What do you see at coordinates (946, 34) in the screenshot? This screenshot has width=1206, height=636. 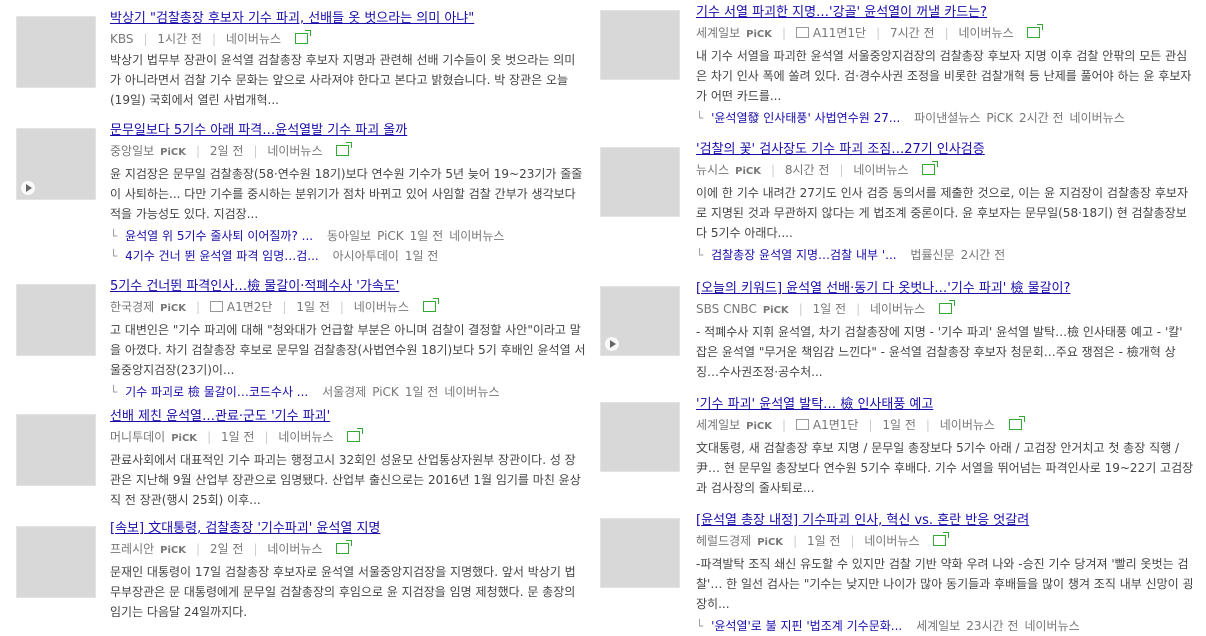 I see `news-meta: 세계일보 PiCK | A11면1단 | 7시간 전 | 네이버뉴스` at bounding box center [946, 34].